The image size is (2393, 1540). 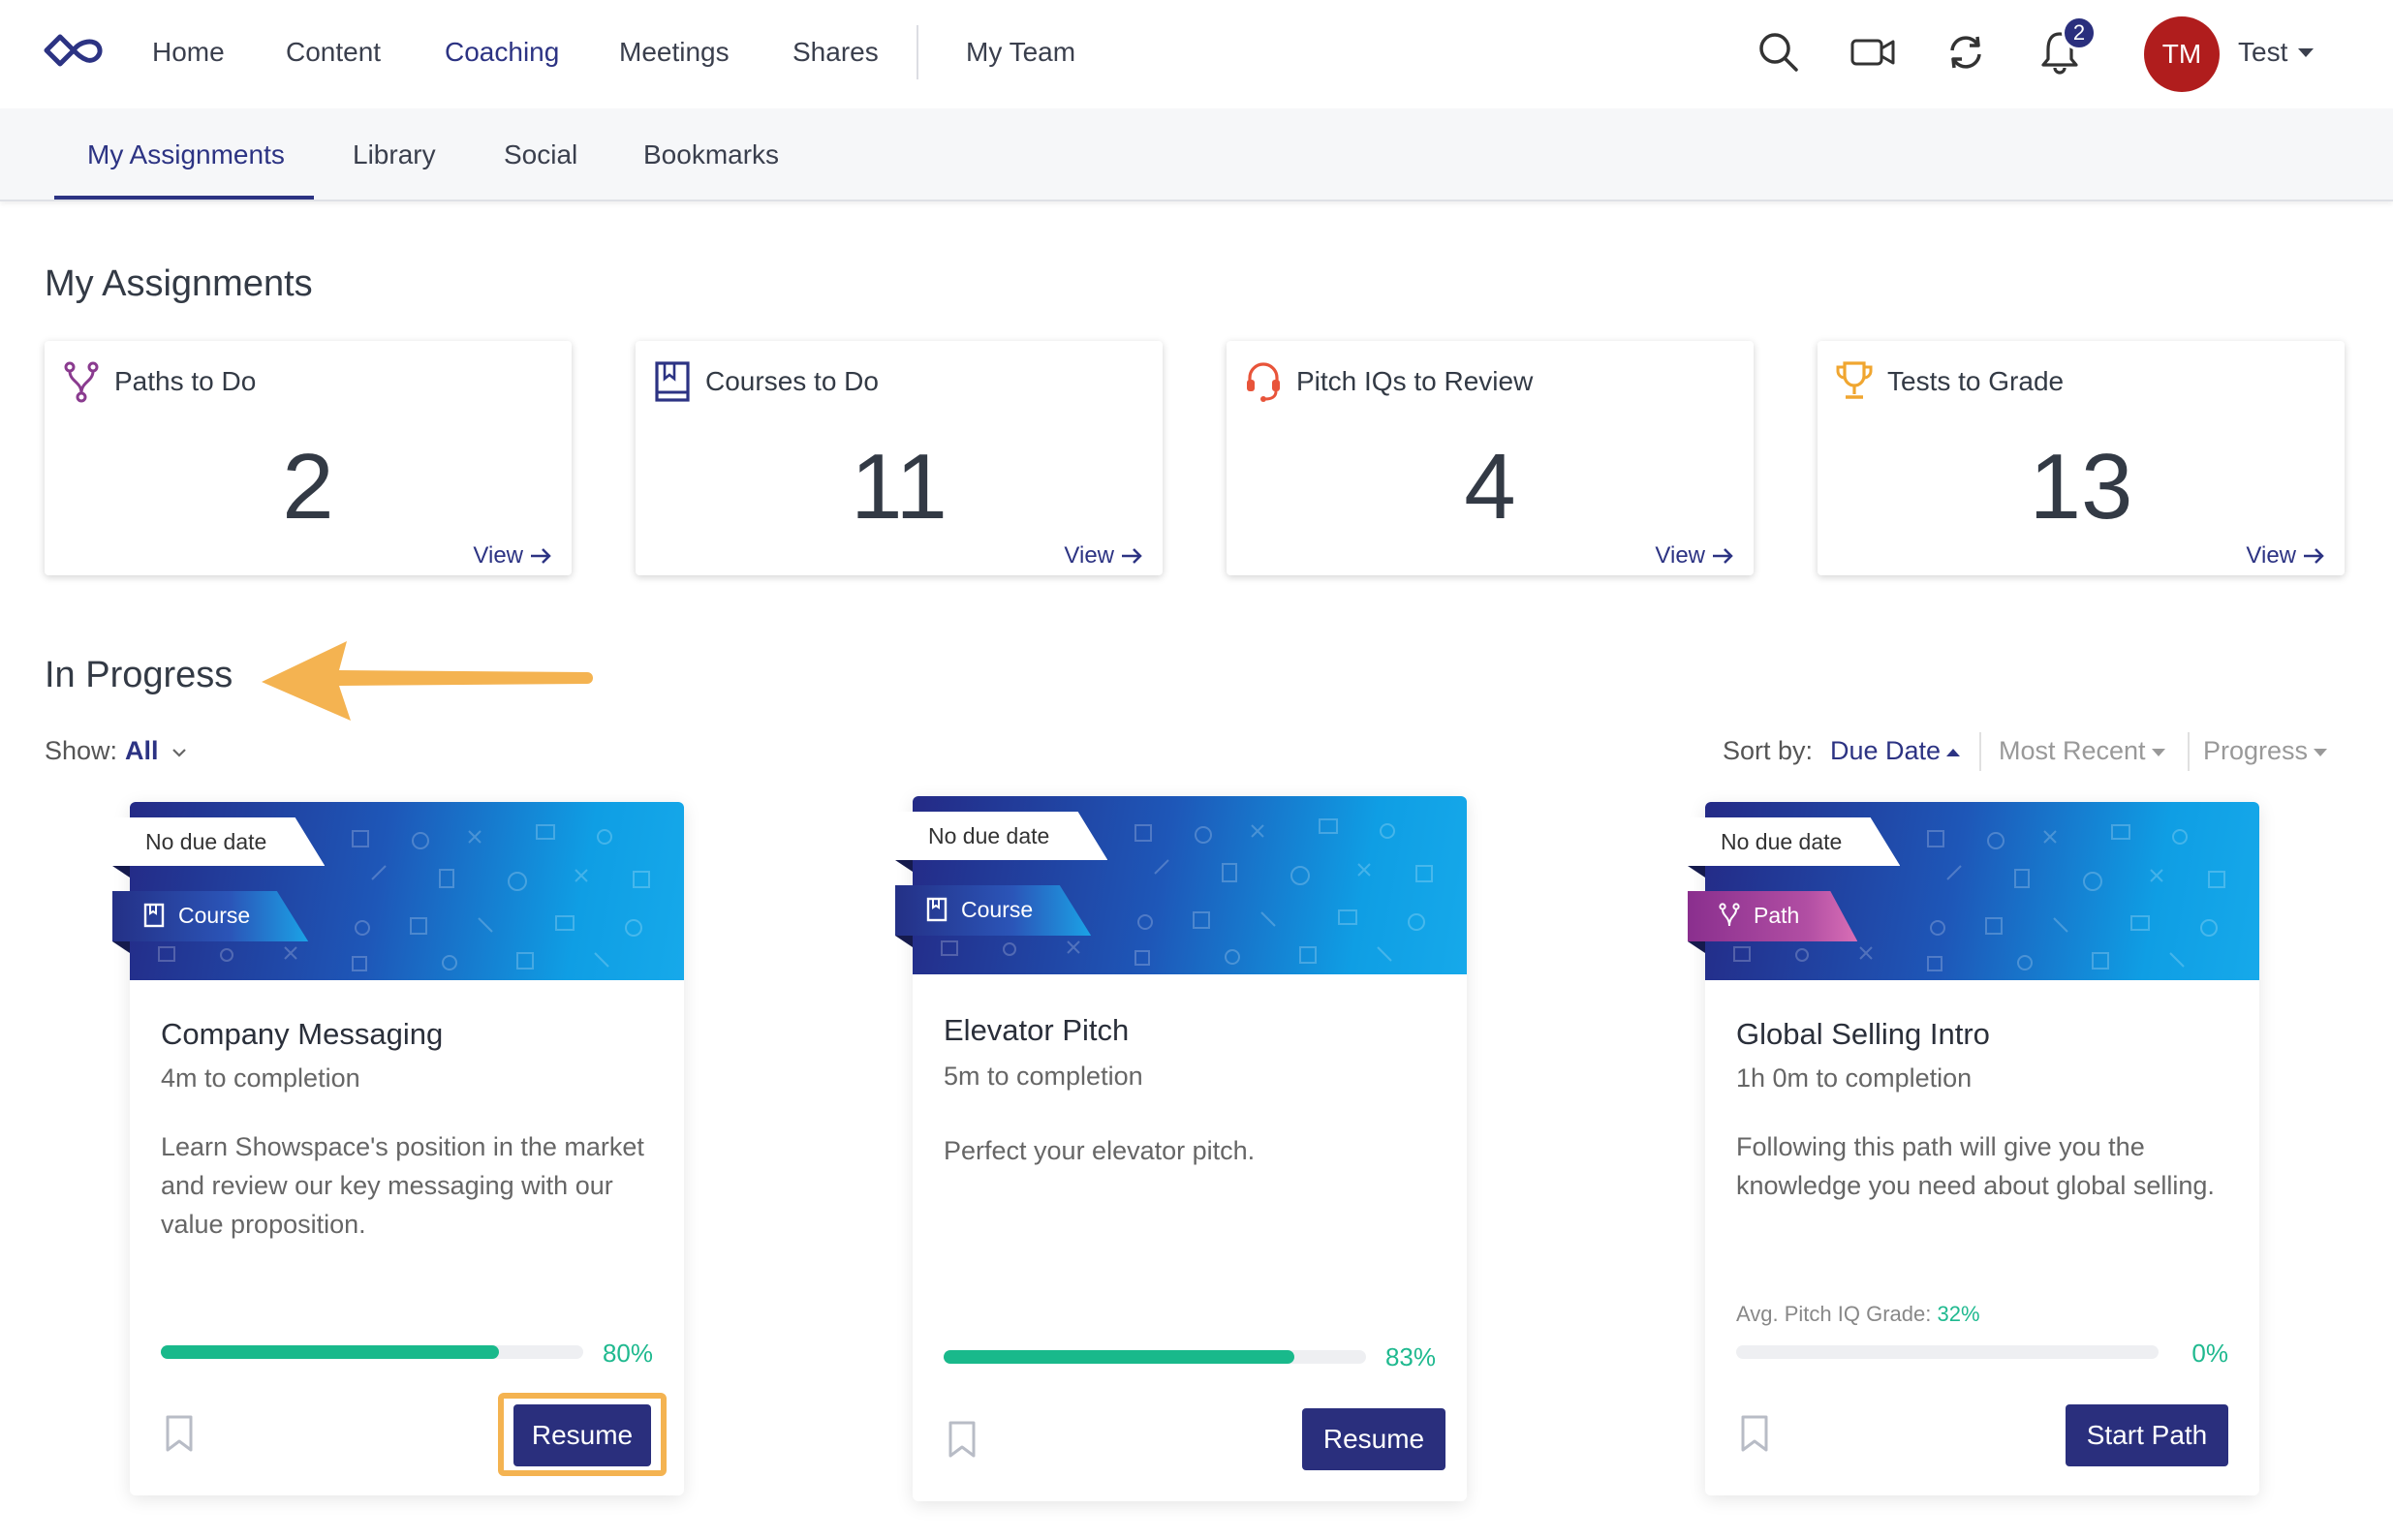 I want to click on sort-ascending-icon, so click(x=1953, y=752).